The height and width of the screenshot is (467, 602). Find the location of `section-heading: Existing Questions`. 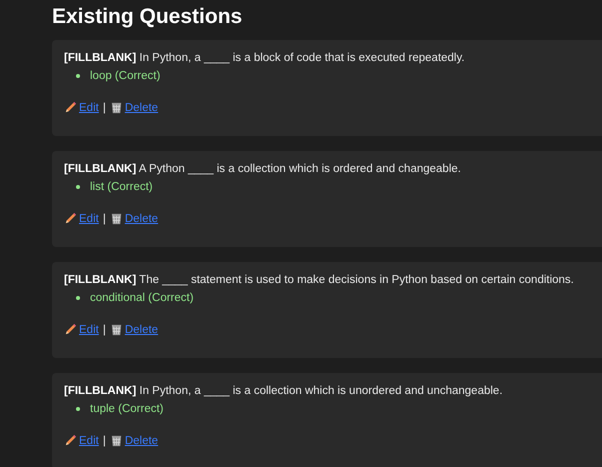

section-heading: Existing Questions is located at coordinates (148, 17).